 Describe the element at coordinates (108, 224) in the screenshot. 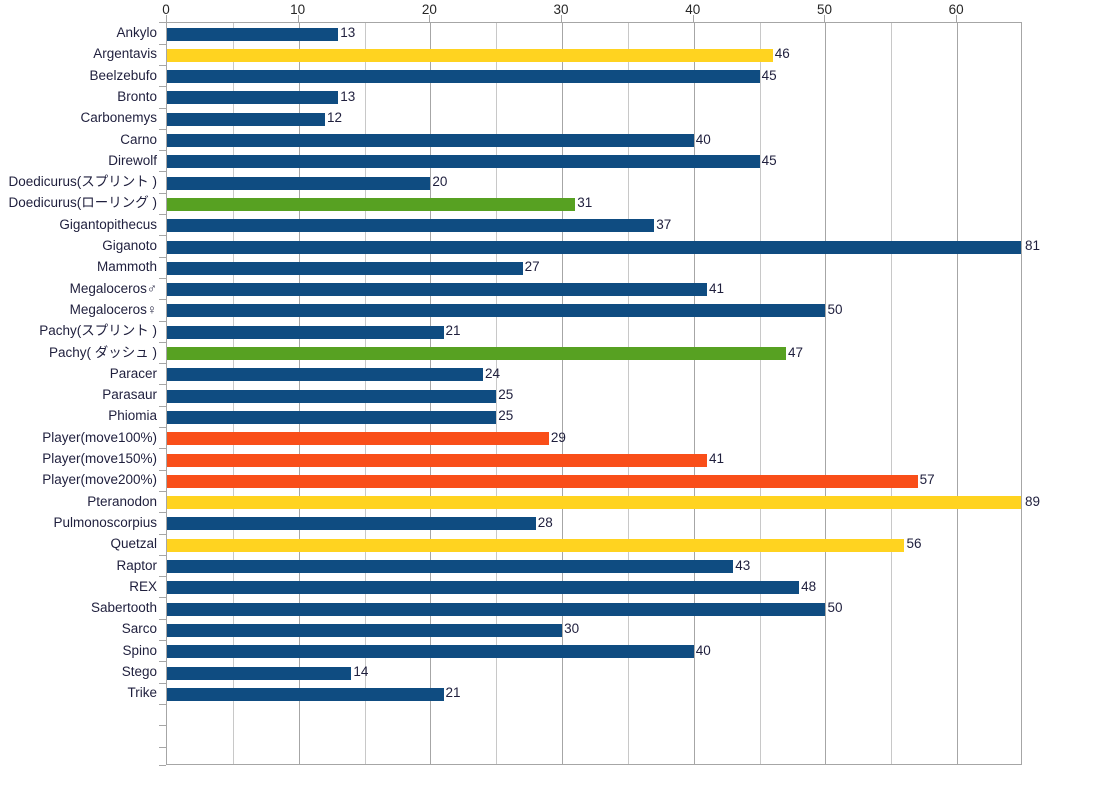

I see `category-label: Gigantopithecus` at that location.